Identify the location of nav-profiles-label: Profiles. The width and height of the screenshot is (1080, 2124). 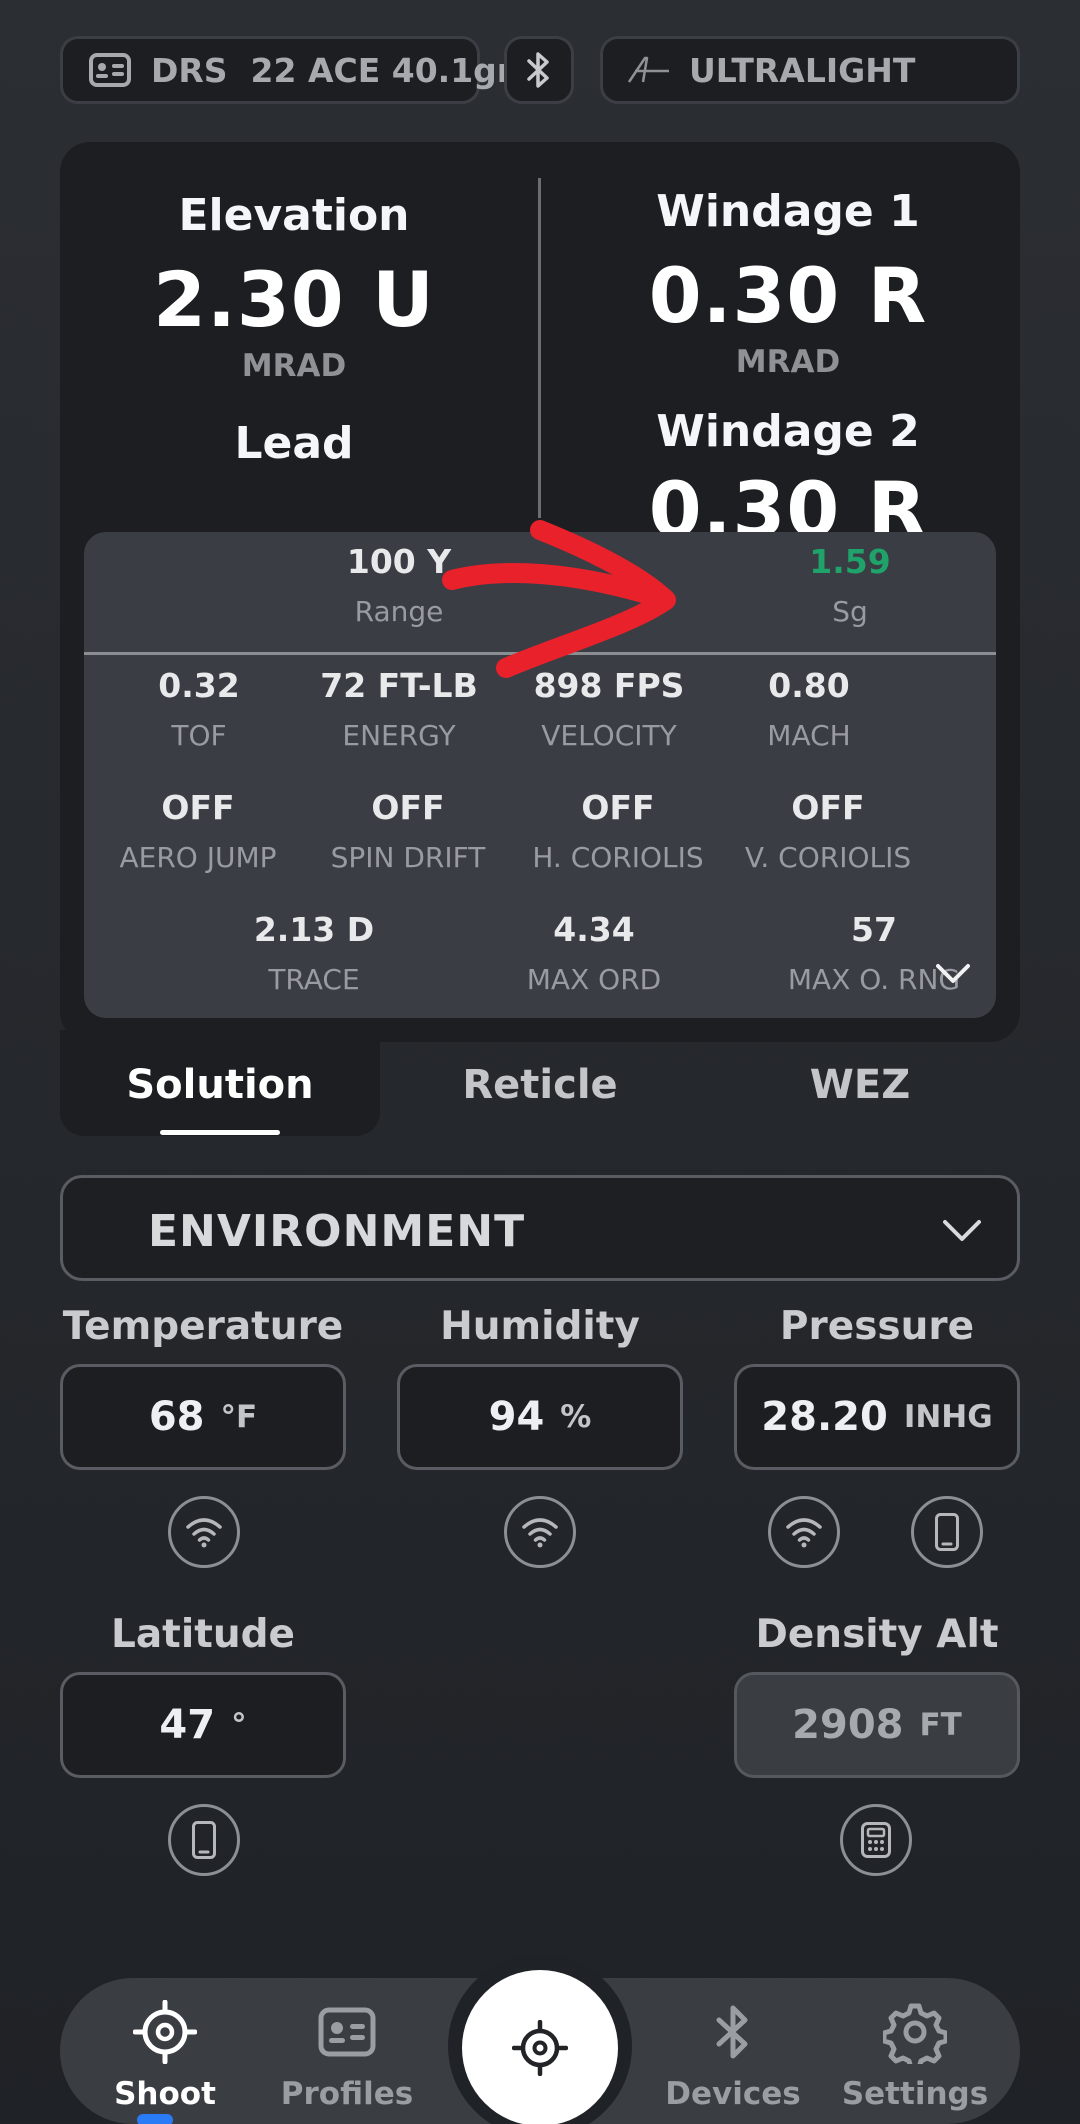
(347, 2094).